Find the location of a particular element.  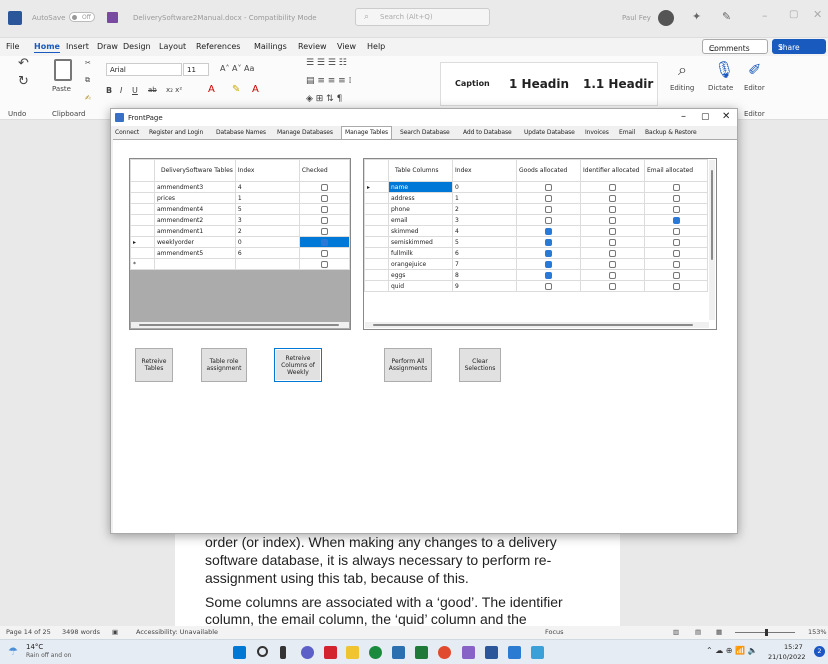

cell-index: 0 is located at coordinates (484, 187).